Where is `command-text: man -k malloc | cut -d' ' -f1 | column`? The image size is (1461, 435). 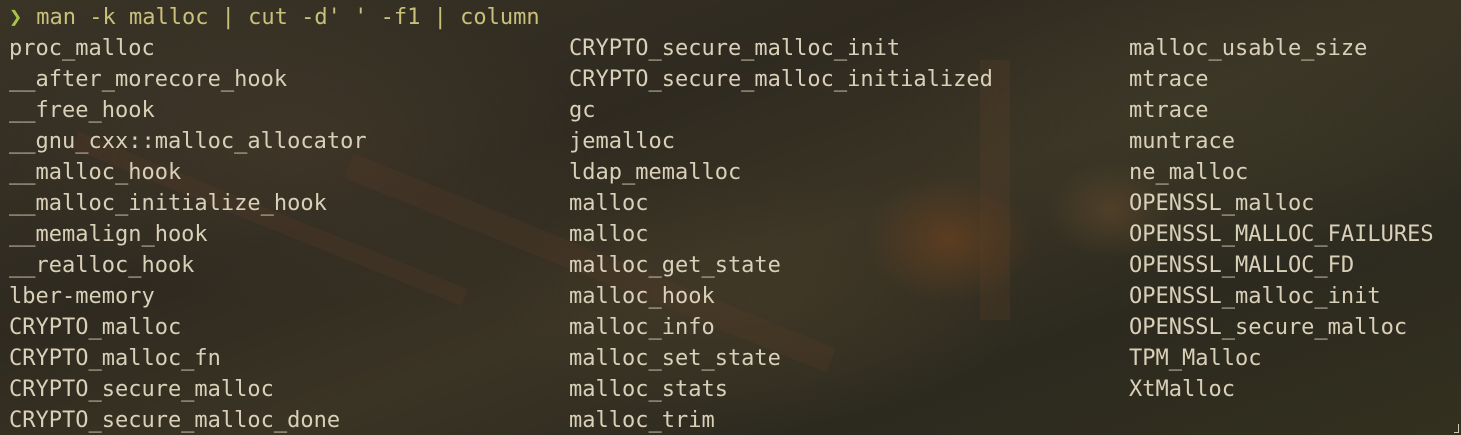 command-text: man -k malloc | cut -d' ' -f1 | column is located at coordinates (288, 17).